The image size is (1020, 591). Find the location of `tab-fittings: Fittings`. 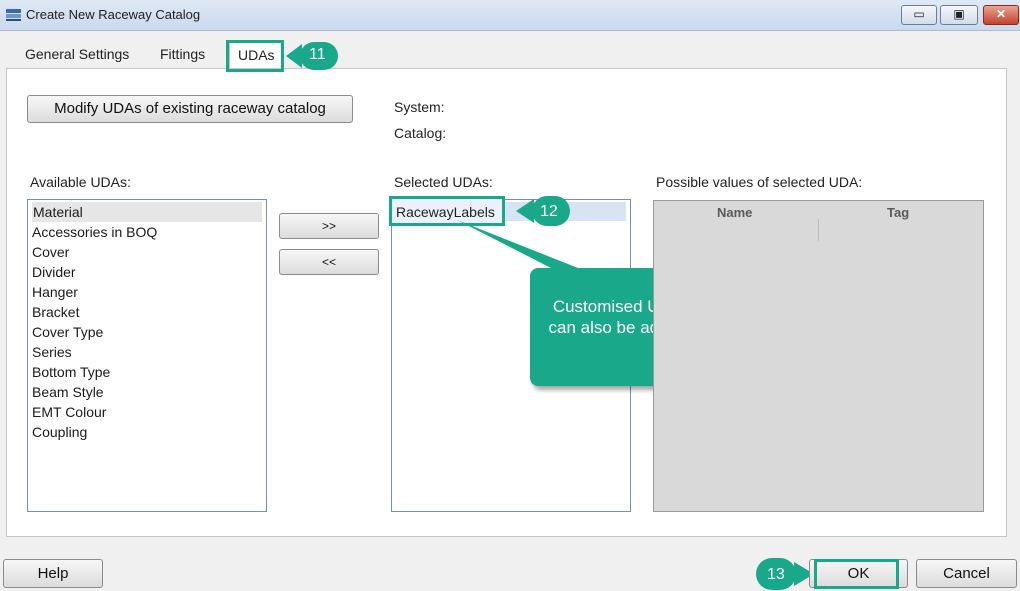

tab-fittings: Fittings is located at coordinates (182, 54).